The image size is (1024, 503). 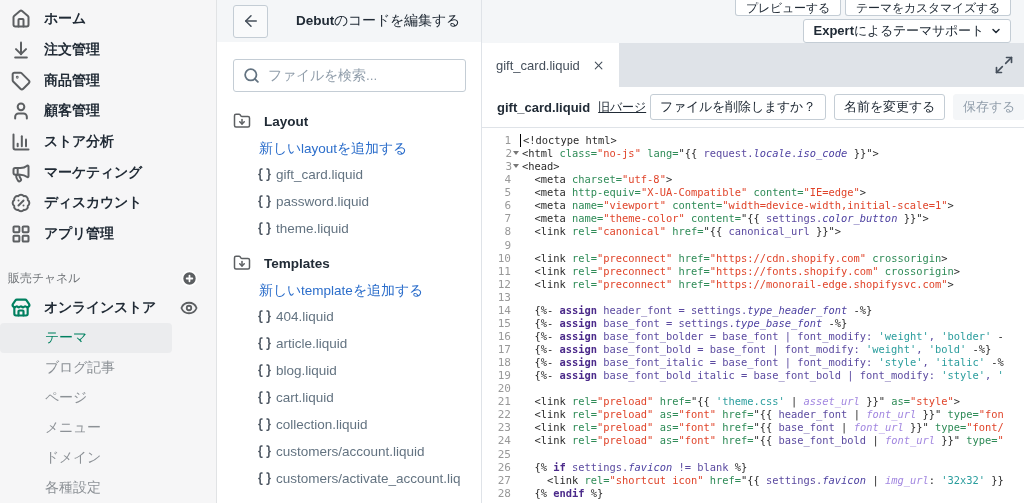 I want to click on file-item: 404.liquid, so click(x=349, y=316).